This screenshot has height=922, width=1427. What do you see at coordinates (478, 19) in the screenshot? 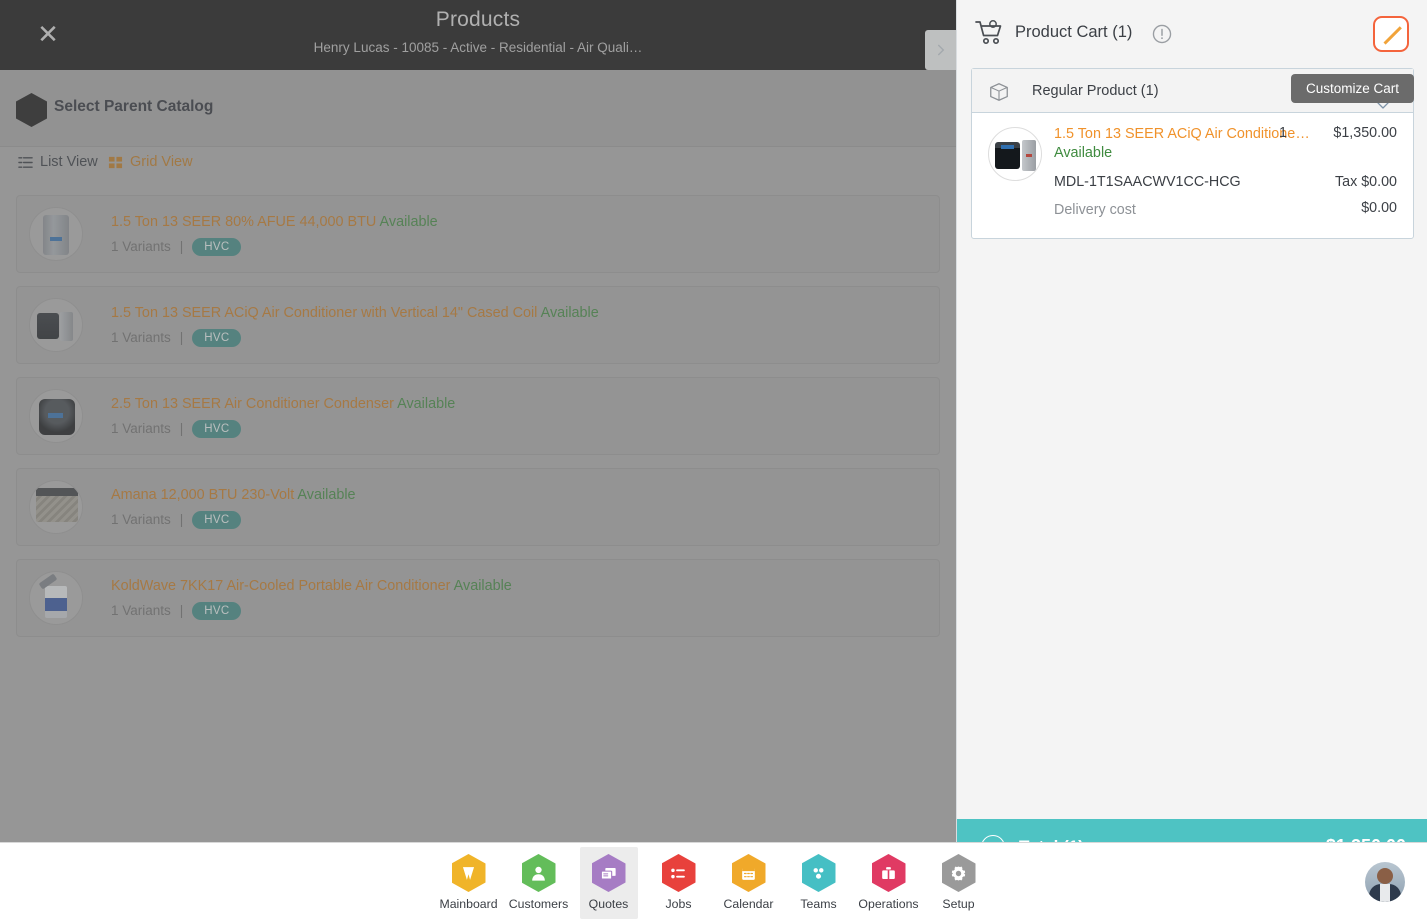
I see `page-title: Products` at bounding box center [478, 19].